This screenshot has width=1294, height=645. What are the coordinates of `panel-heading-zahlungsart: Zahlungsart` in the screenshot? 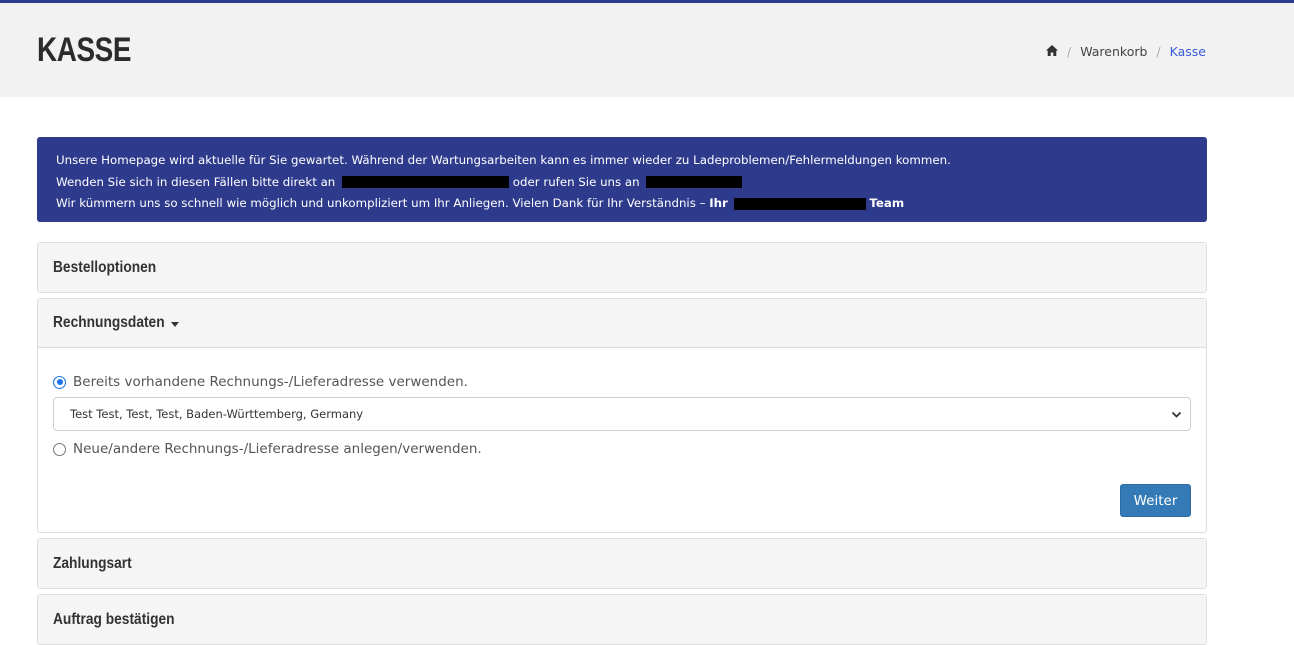 It's located at (622, 563).